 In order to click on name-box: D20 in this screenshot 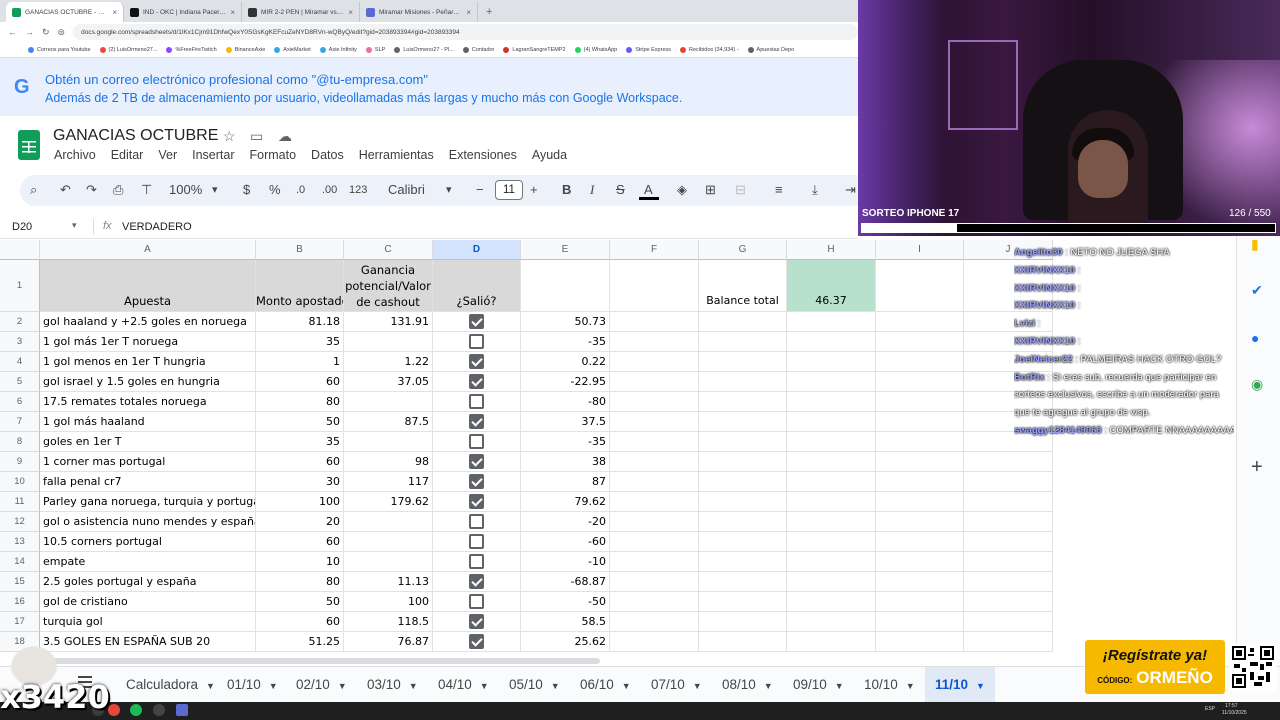, I will do `click(22, 227)`.